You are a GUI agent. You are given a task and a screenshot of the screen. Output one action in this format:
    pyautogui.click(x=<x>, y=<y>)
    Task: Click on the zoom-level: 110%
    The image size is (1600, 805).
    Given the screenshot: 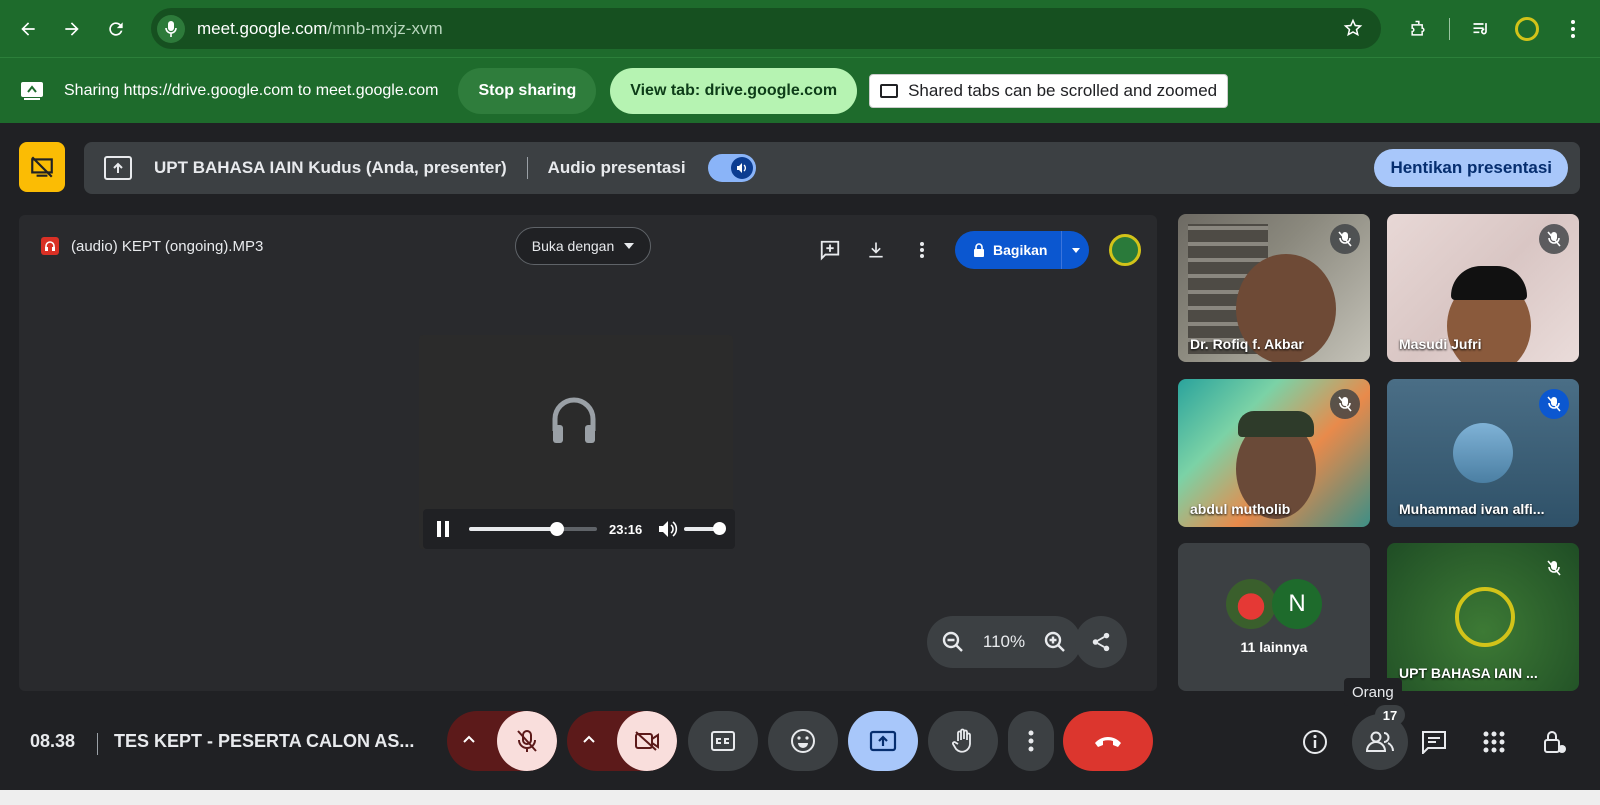 What is the action you would take?
    pyautogui.click(x=1004, y=641)
    